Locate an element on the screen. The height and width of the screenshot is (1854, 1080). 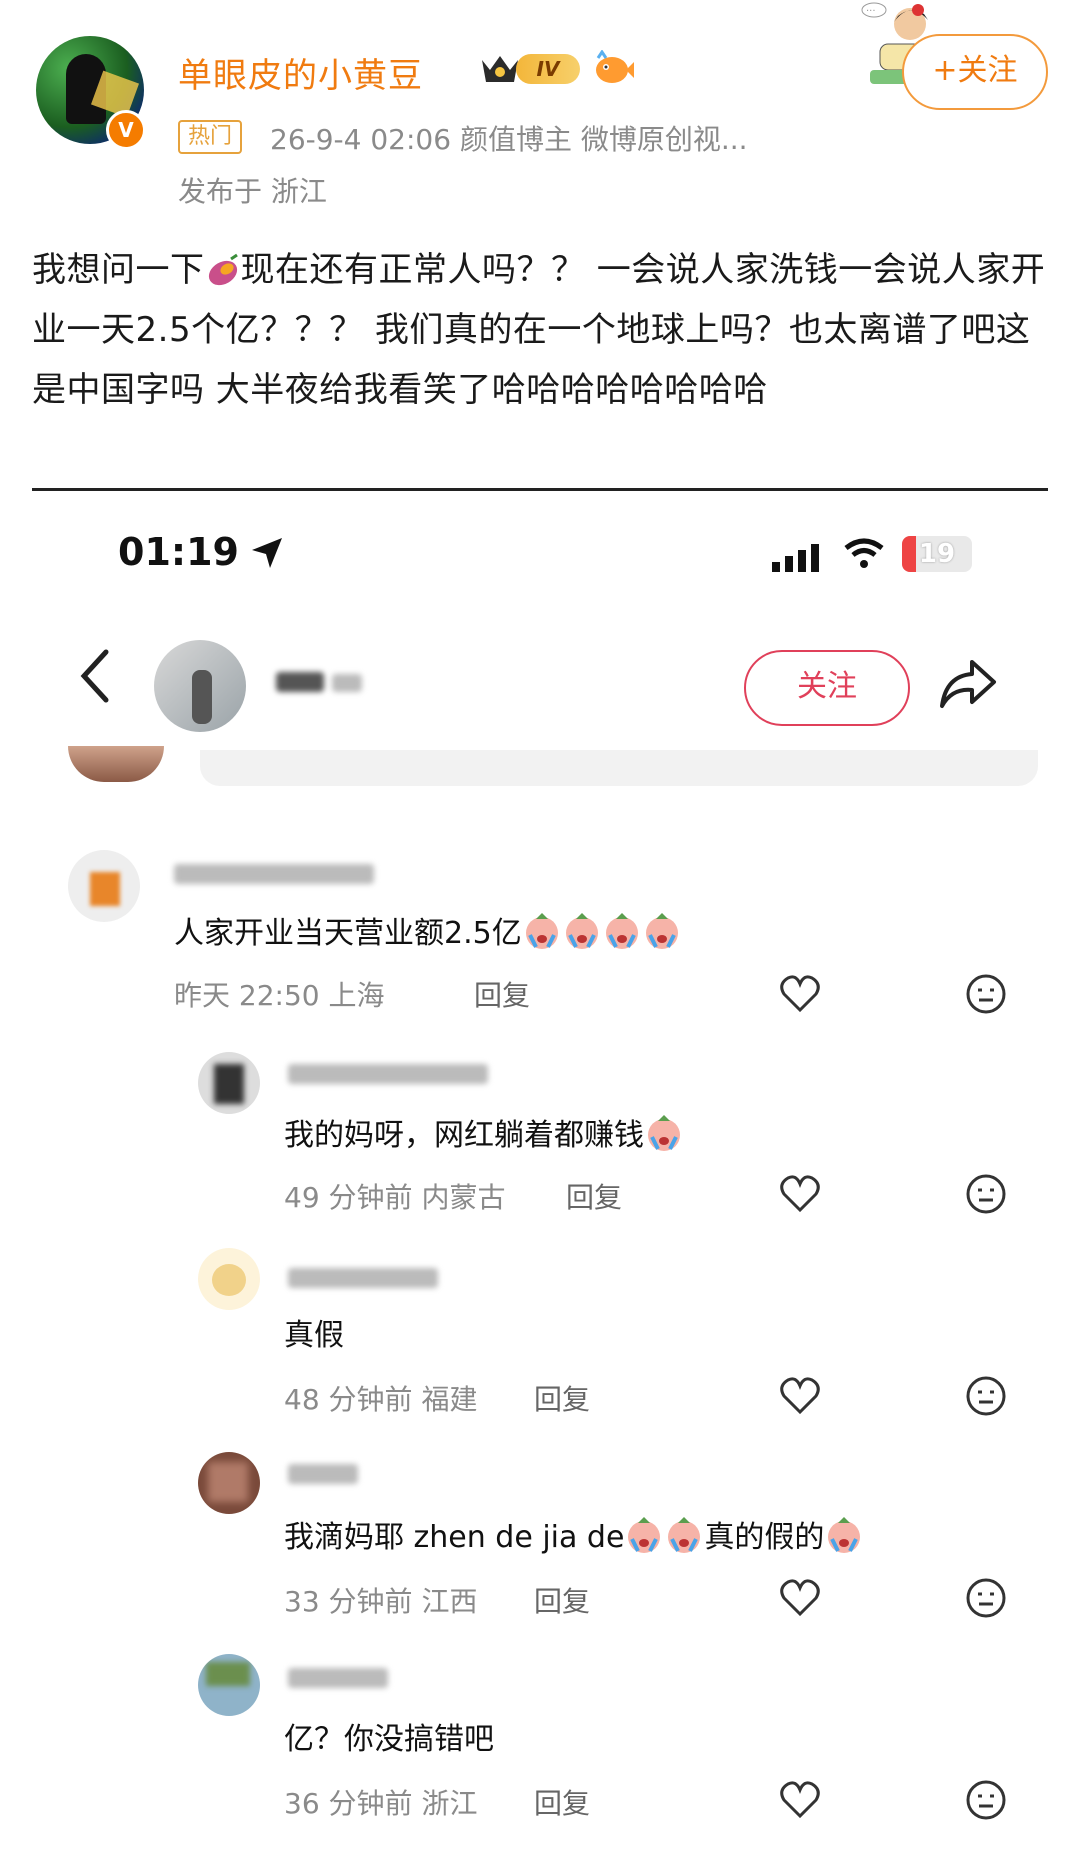
crown-icon is located at coordinates (500, 69).